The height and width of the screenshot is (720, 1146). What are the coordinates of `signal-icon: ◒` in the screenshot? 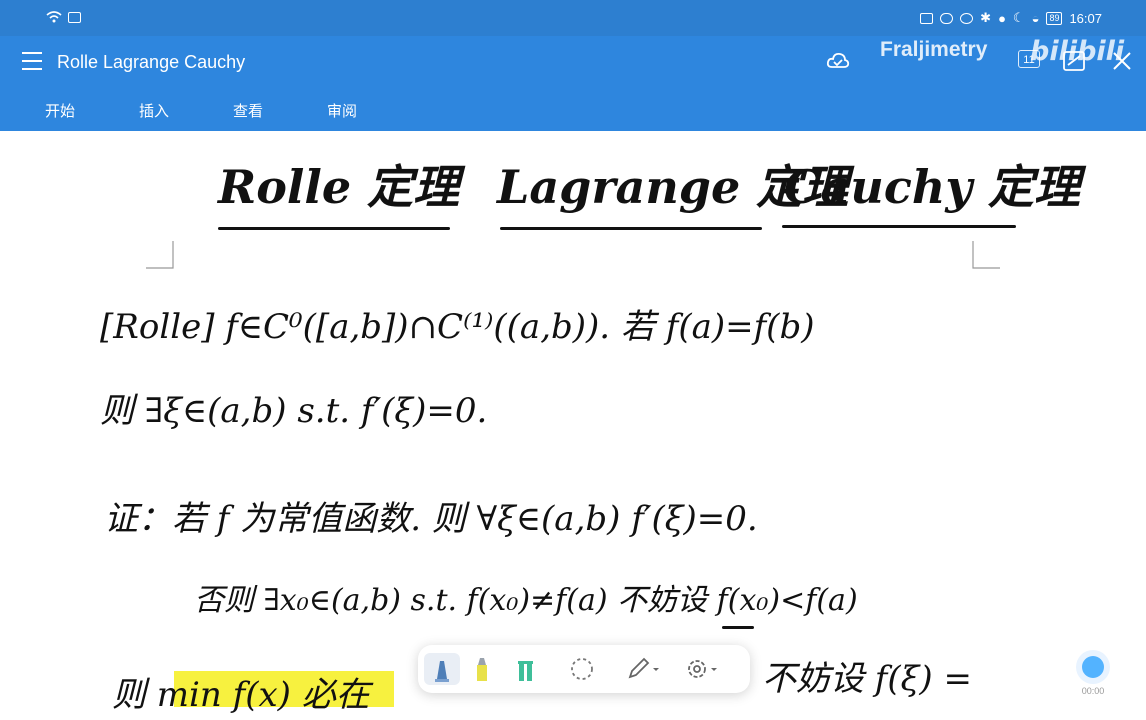 It's located at (1035, 18).